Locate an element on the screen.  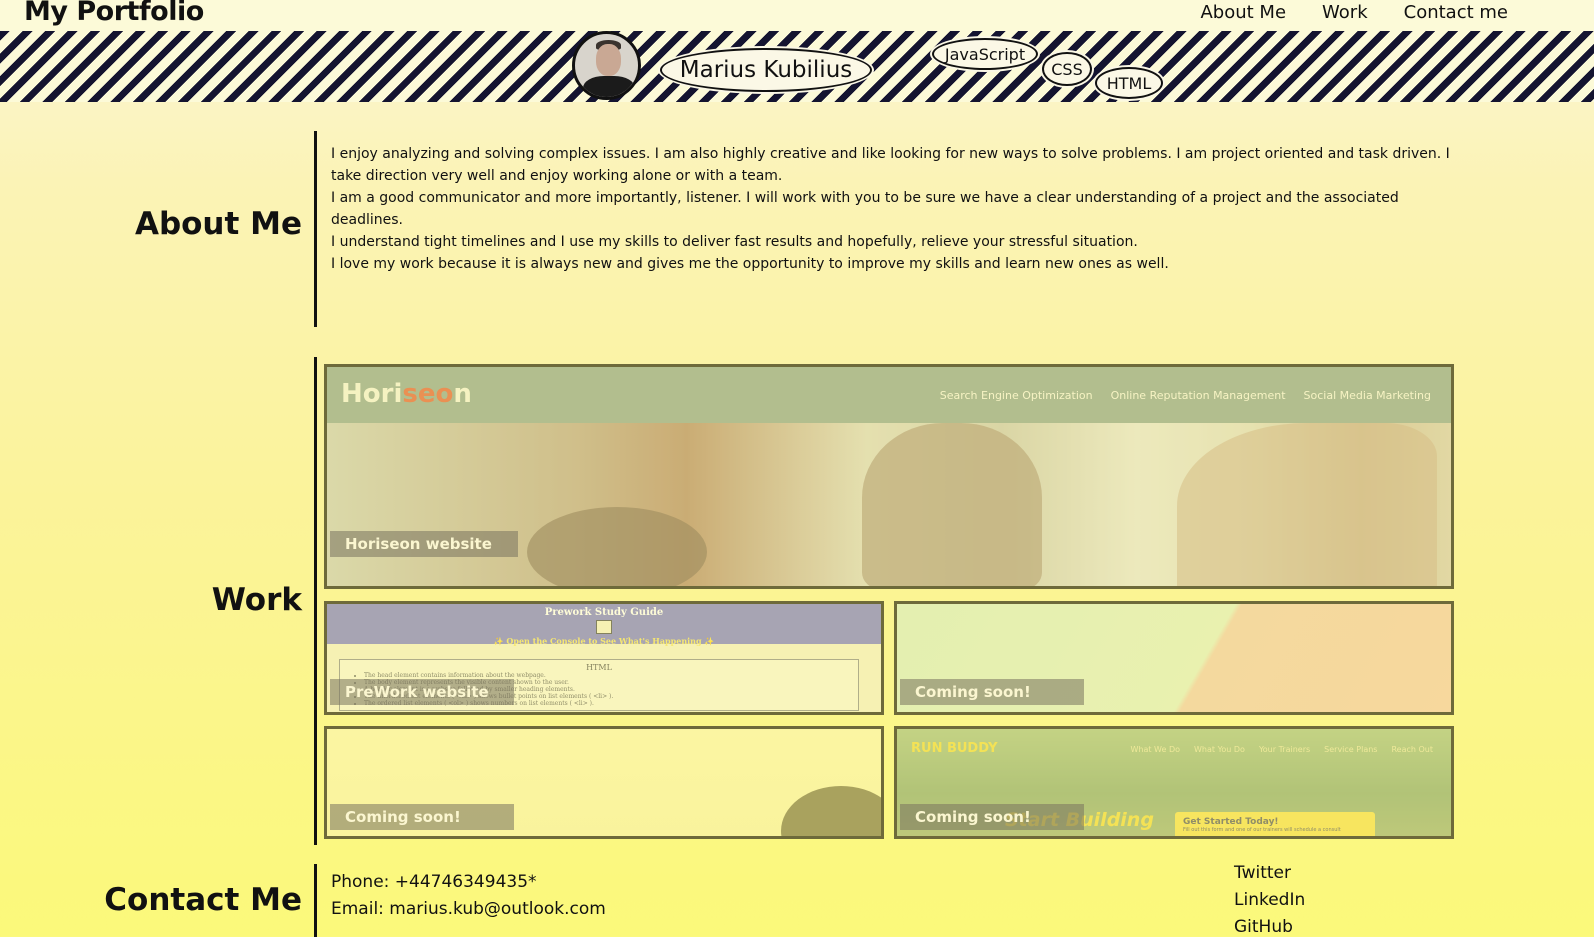
profile-name: Marius Kubilius is located at coordinates (766, 70).